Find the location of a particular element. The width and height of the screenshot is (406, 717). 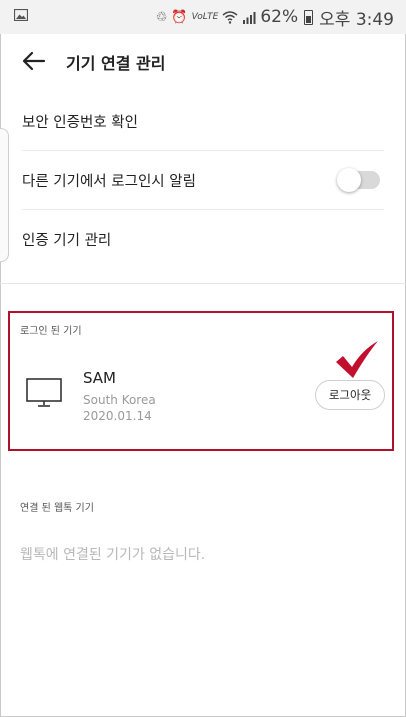

status-bar: ♲ ⏰ VoLTE 62% 오후 3:49 is located at coordinates (203, 17).